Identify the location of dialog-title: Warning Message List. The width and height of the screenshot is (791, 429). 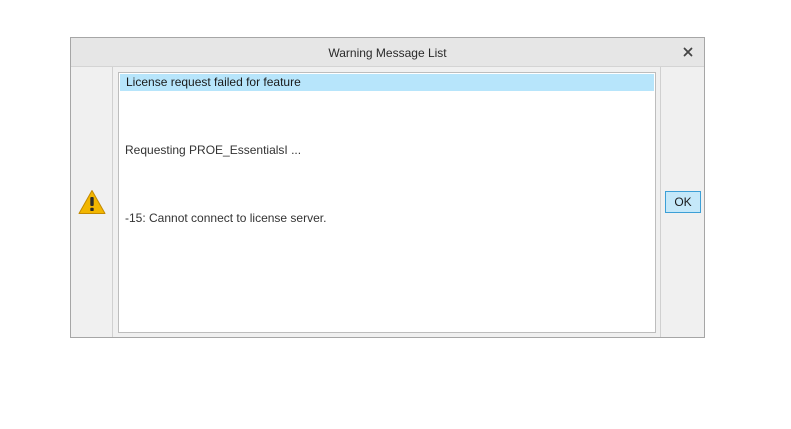
(387, 53).